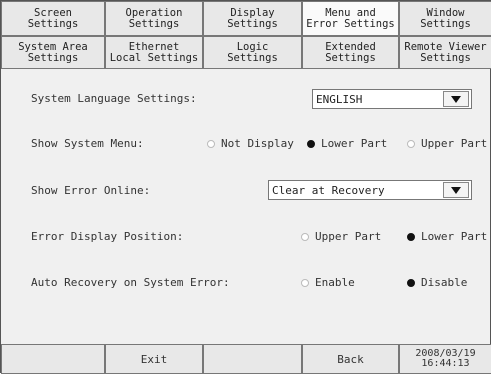  What do you see at coordinates (154, 46) in the screenshot?
I see `tab-line: Ethernet` at bounding box center [154, 46].